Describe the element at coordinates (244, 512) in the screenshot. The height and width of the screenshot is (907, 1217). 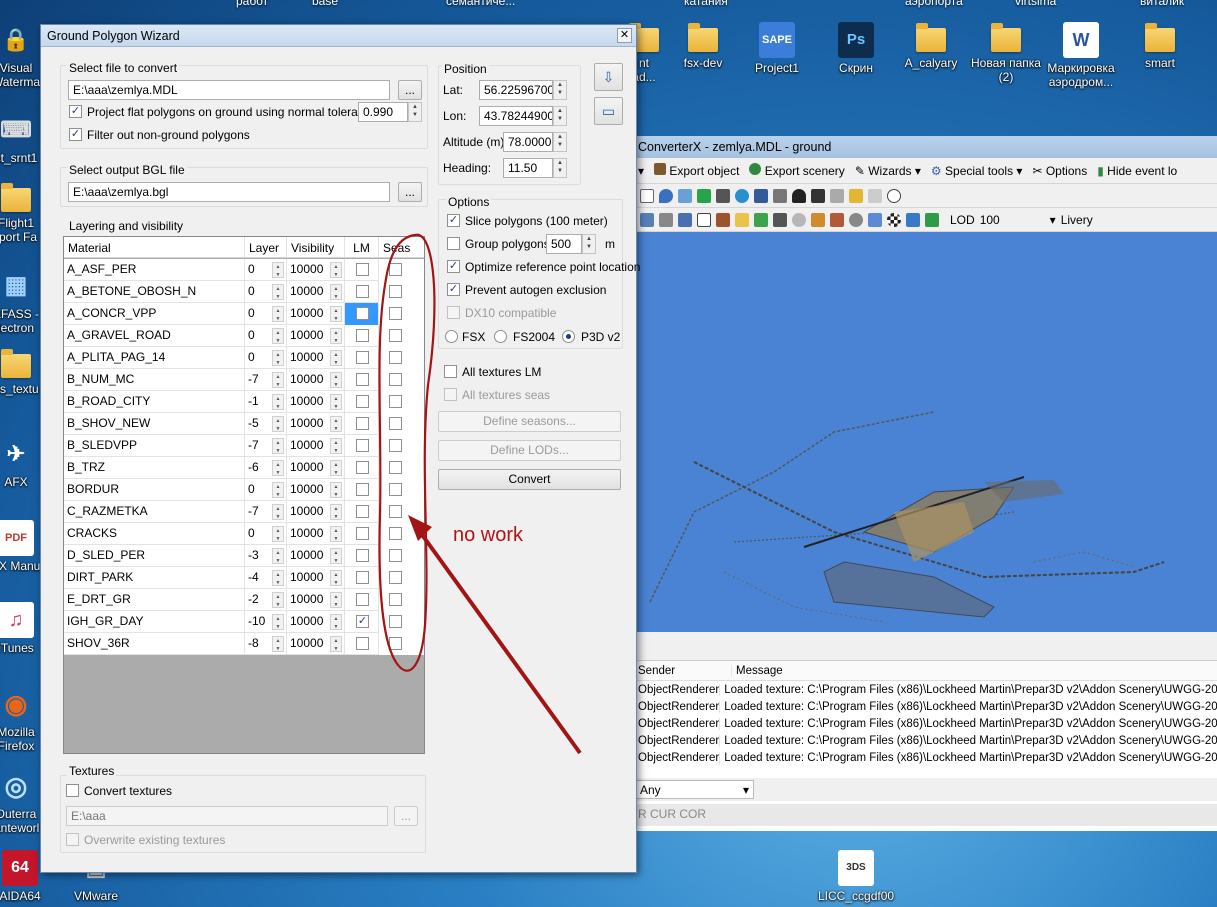
I see `table-row: C_RAZMETKA -7 ▲ ▼ 10000 ▲ ▼` at that location.